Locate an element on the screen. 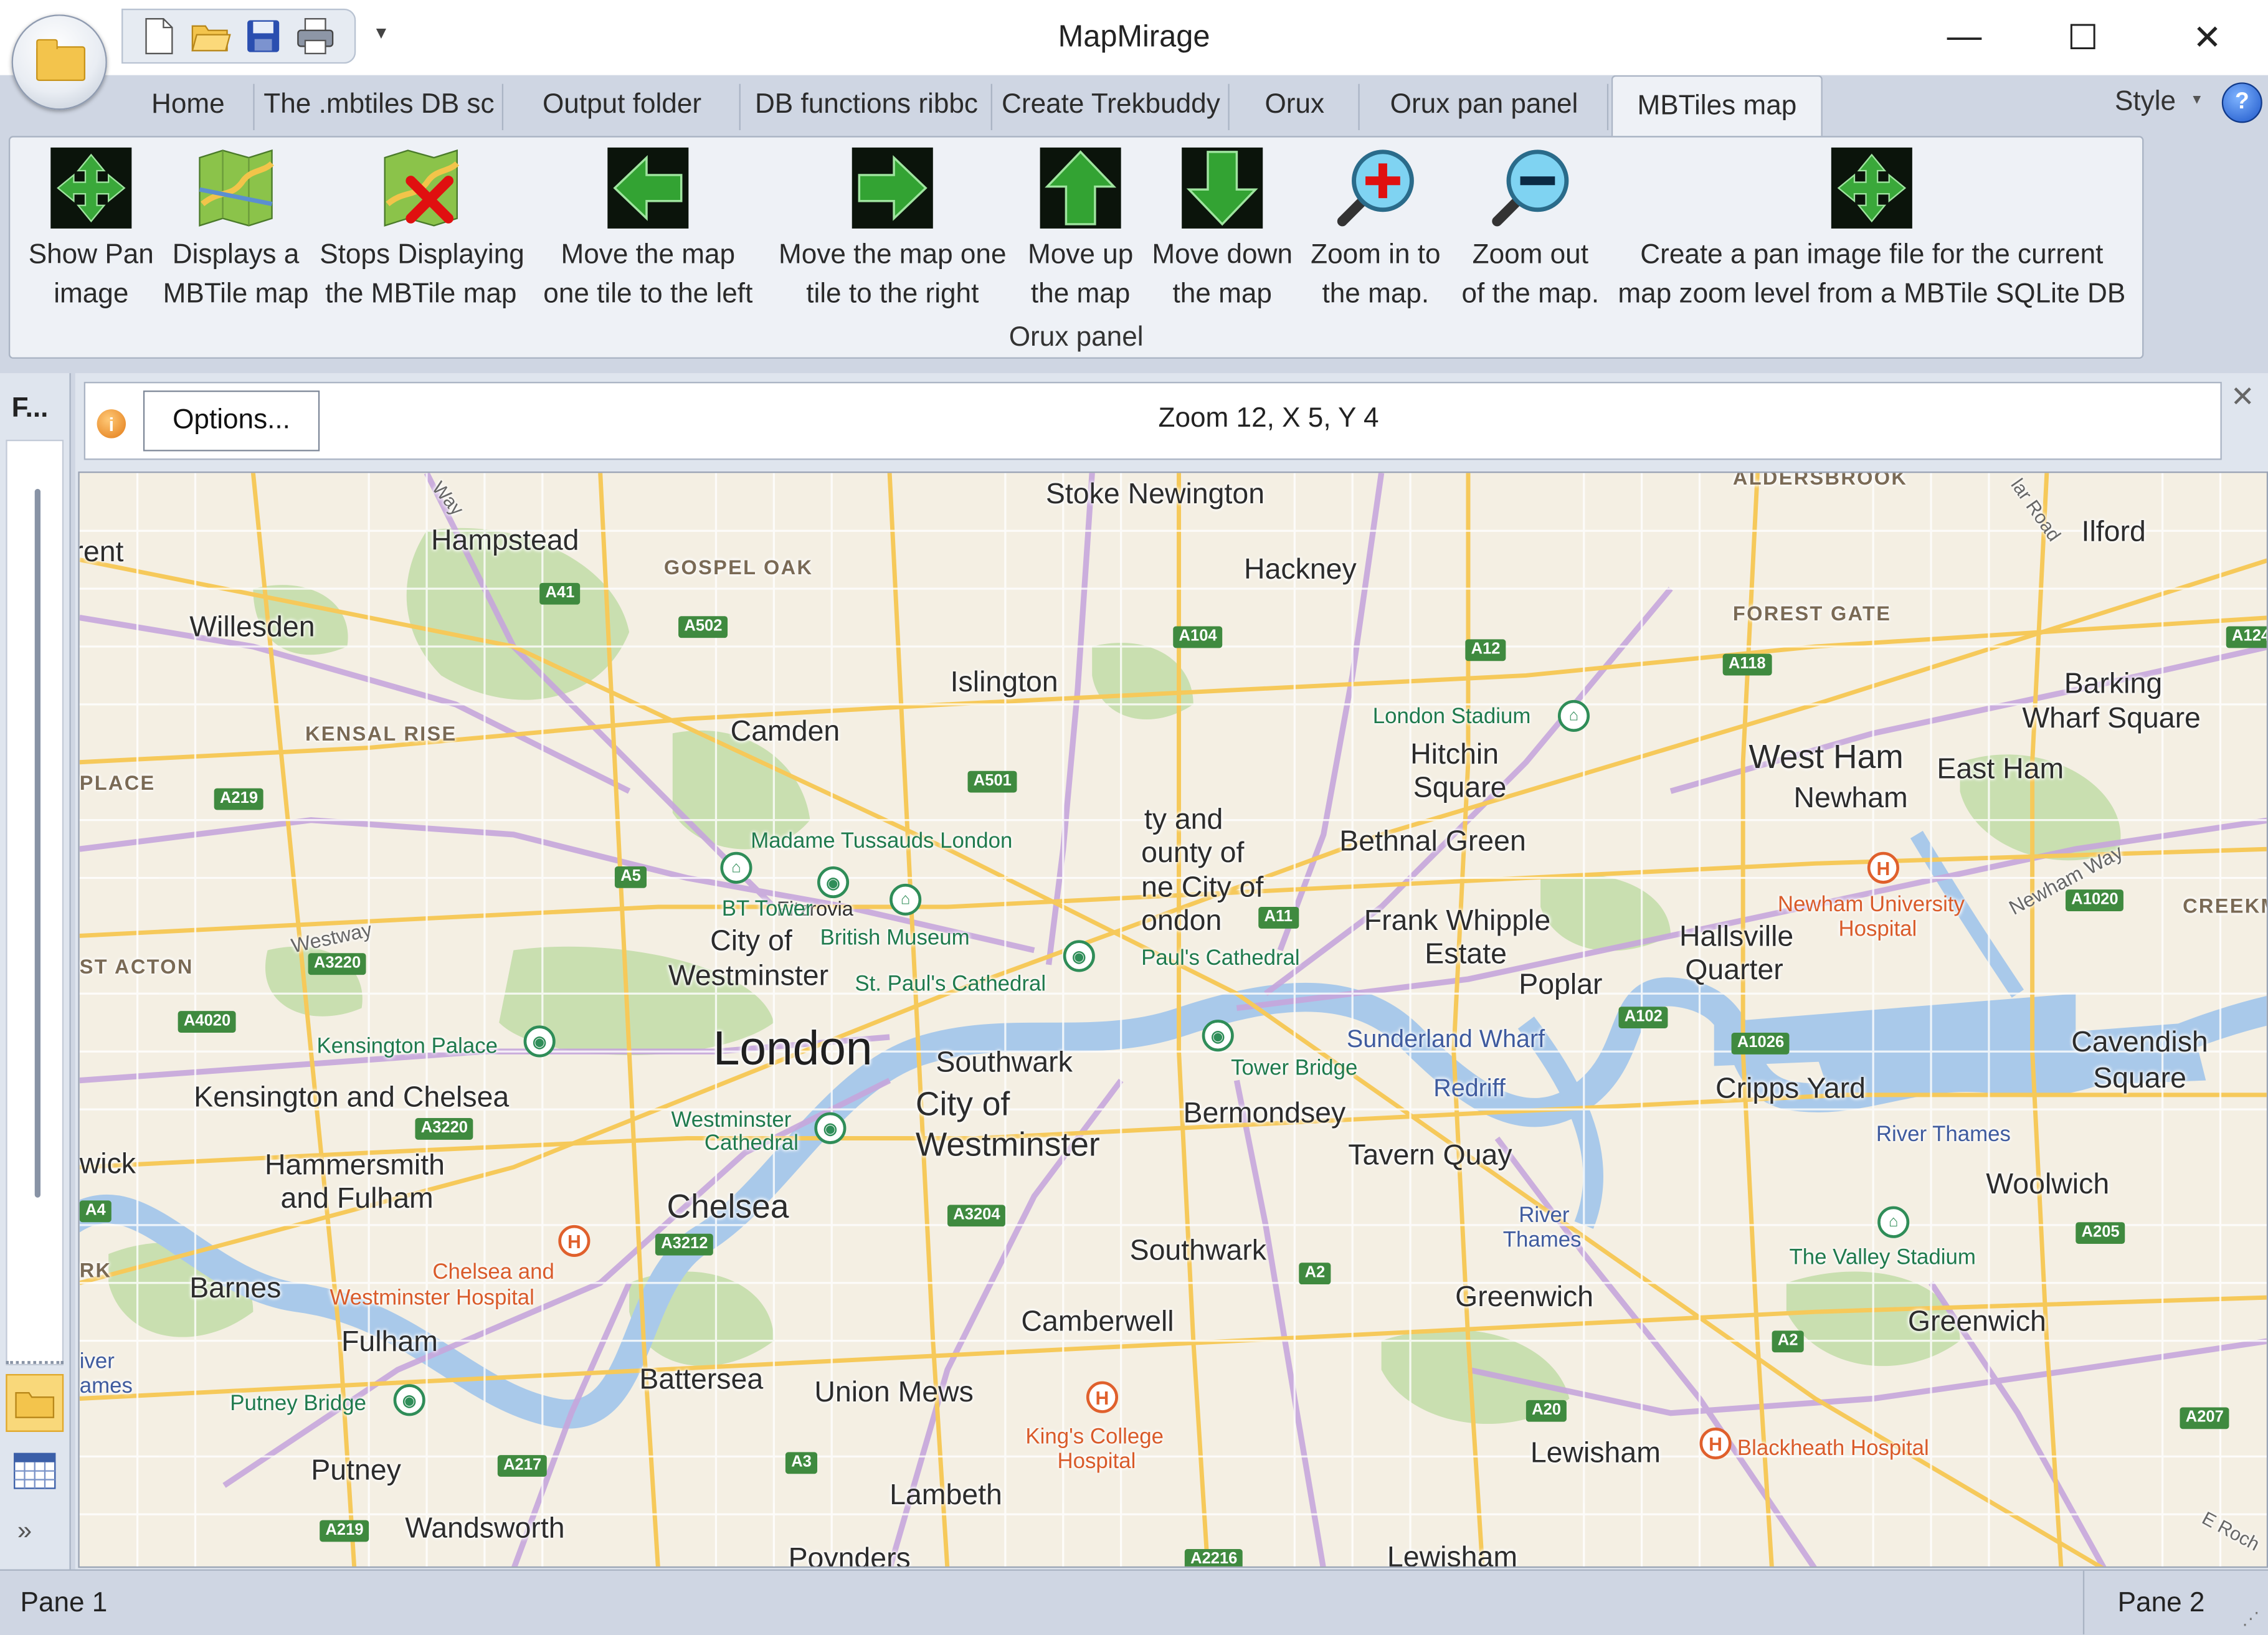  move-map-up-button: Move up the map is located at coordinates (1080, 230).